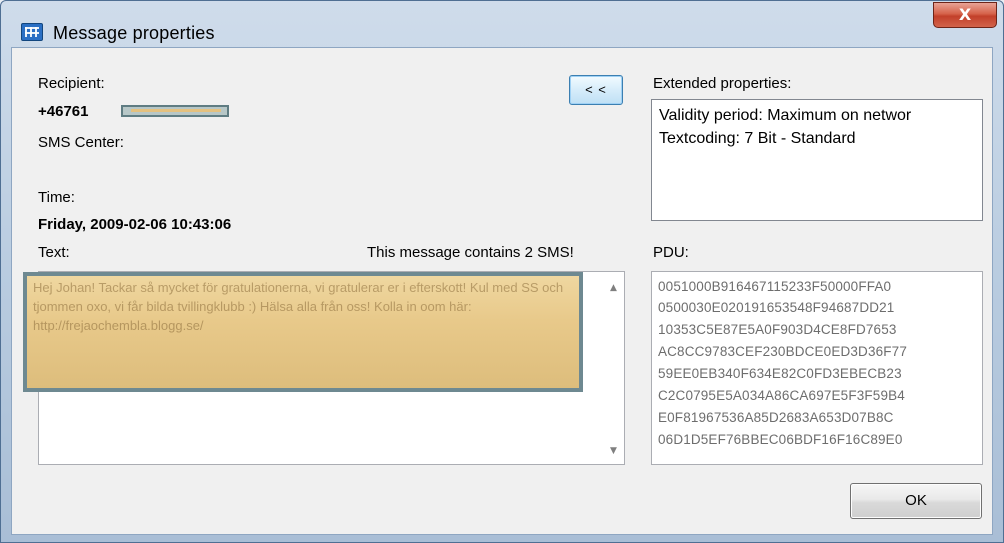 This screenshot has height=543, width=1004. I want to click on textcoding-line: Textcoding: 7 Bit - Standard, so click(757, 138).